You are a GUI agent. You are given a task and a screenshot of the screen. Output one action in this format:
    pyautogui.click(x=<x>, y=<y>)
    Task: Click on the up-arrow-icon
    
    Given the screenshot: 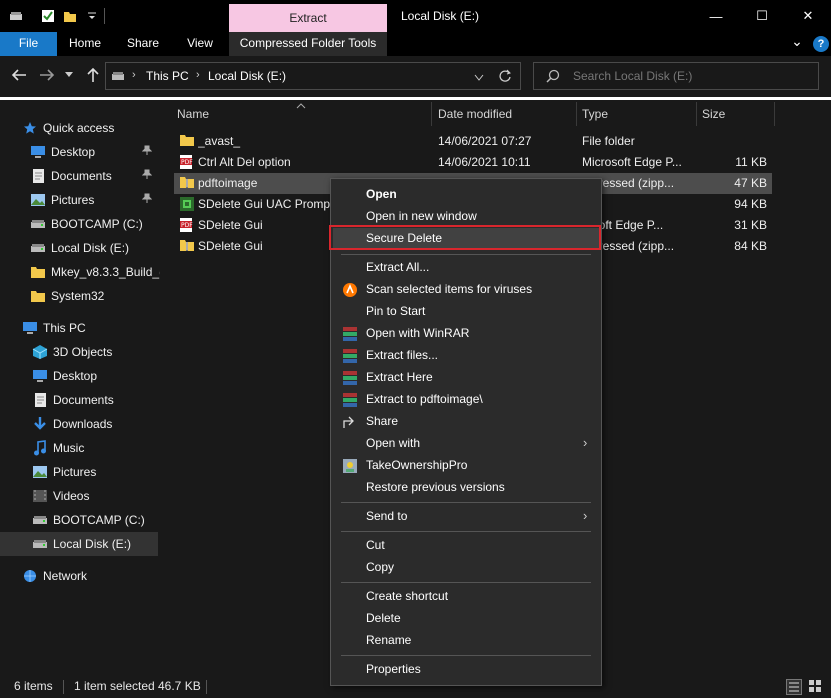 What is the action you would take?
    pyautogui.click(x=93, y=75)
    